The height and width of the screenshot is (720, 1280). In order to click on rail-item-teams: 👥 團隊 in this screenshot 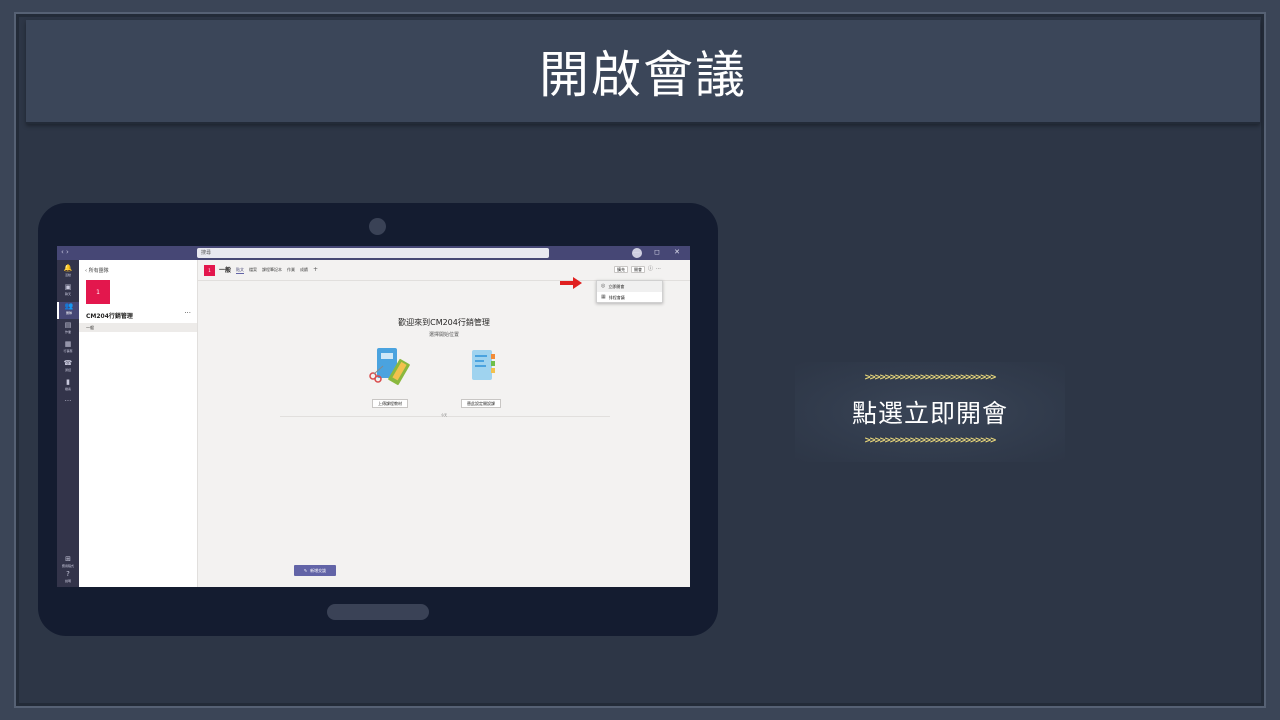, I will do `click(68, 310)`.